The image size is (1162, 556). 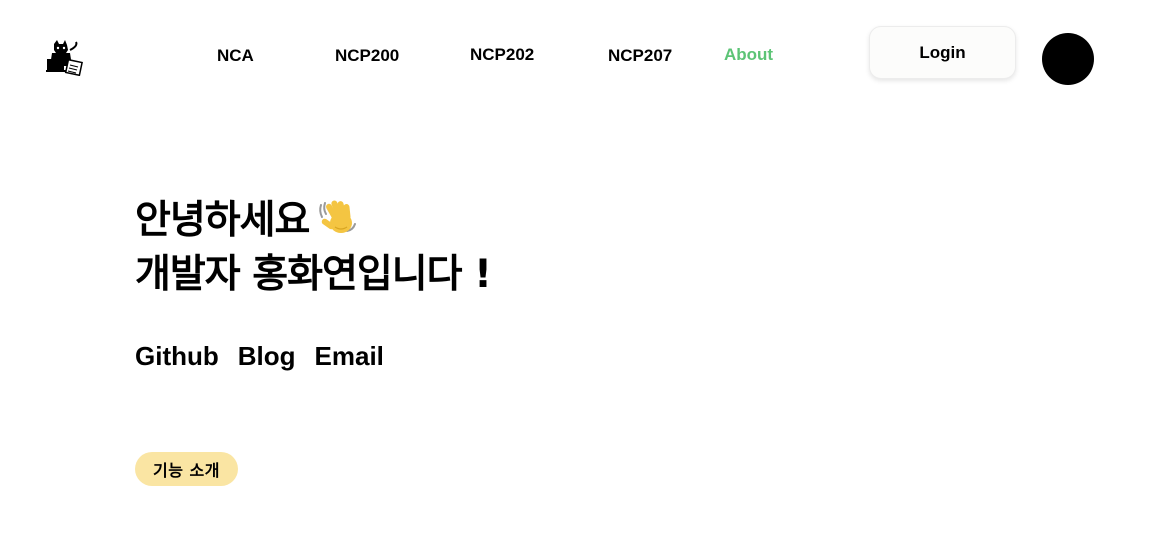 I want to click on nav-link-ncp202: NCP202, so click(x=502, y=55).